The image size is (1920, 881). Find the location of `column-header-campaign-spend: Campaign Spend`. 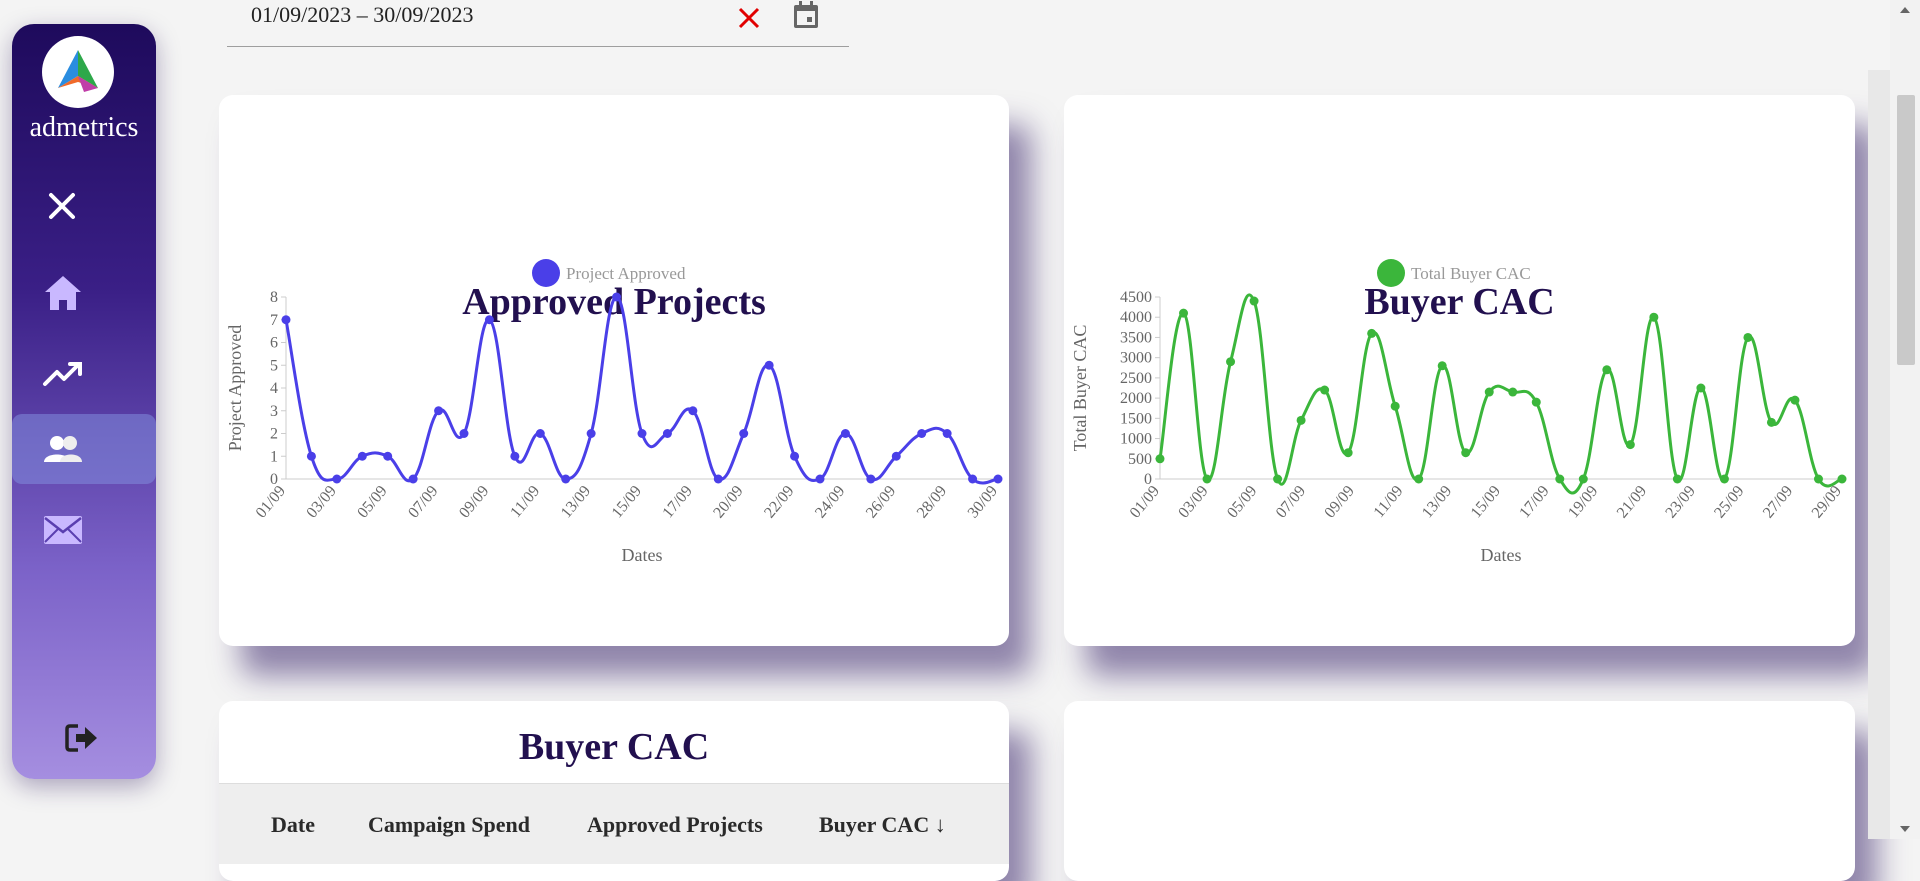

column-header-campaign-spend: Campaign Spend is located at coordinates (449, 825).